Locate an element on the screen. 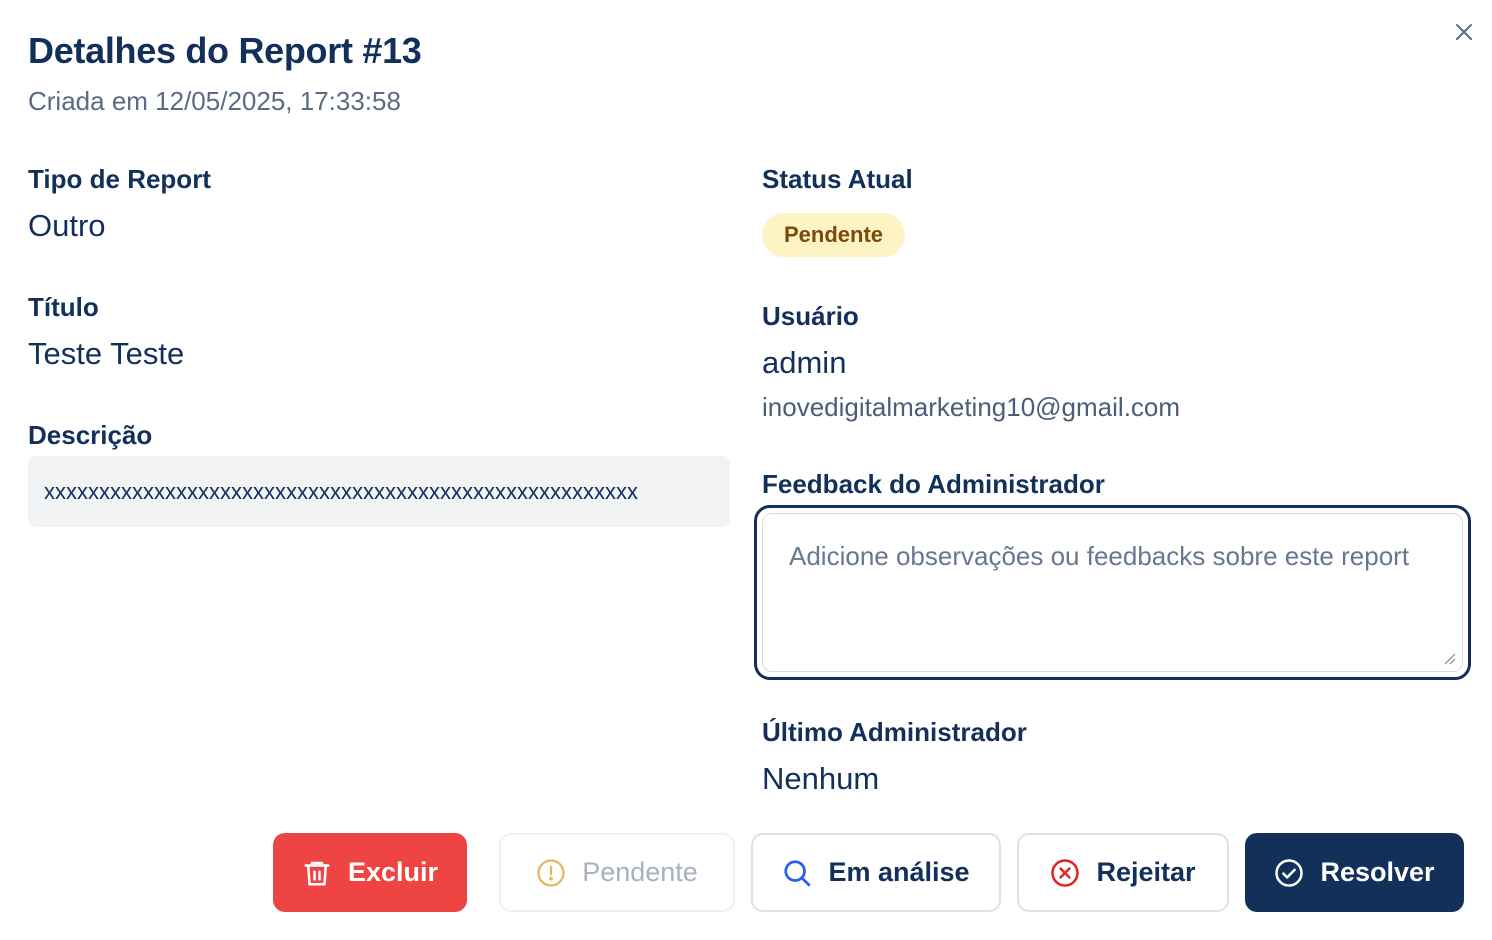 This screenshot has width=1492, height=940. pending-button: Pendente is located at coordinates (617, 872).